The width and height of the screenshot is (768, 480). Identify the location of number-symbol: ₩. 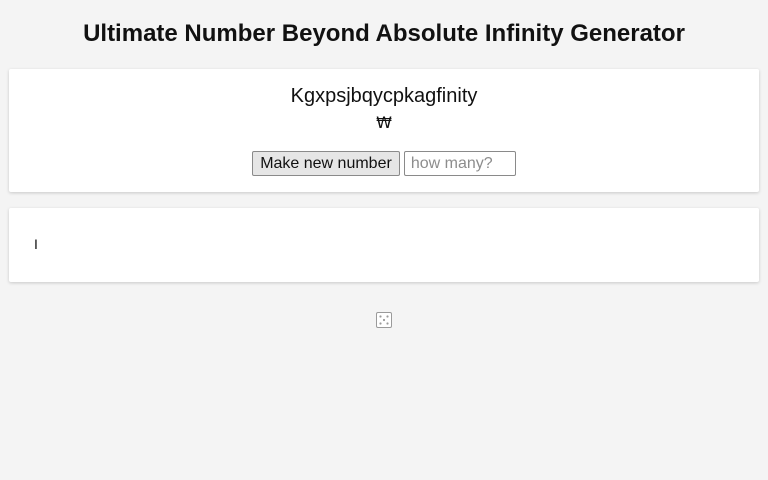
(384, 122).